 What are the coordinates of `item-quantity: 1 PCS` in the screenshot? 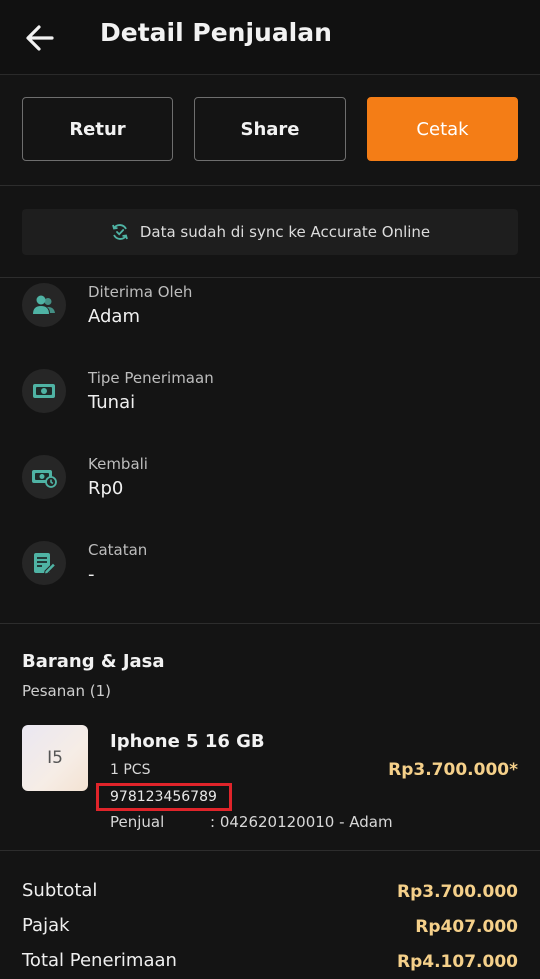 It's located at (130, 770).